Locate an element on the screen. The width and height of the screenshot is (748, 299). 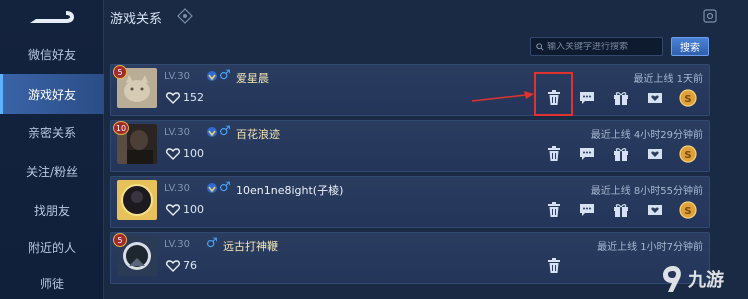
sidebar-item-wechat-friends: 微信好友 is located at coordinates (52, 54).